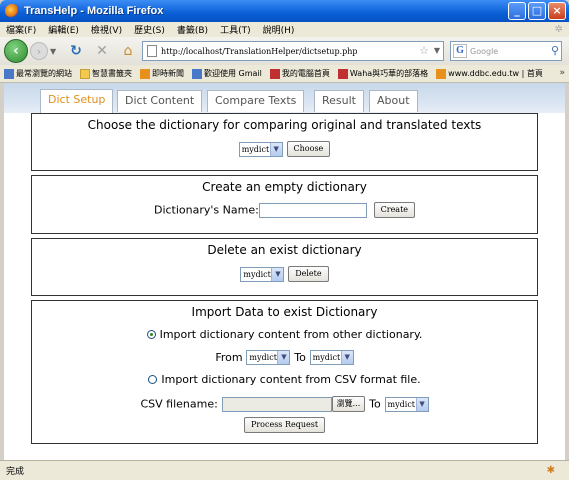  What do you see at coordinates (284, 425) in the screenshot?
I see `process-request-button: Process Request` at bounding box center [284, 425].